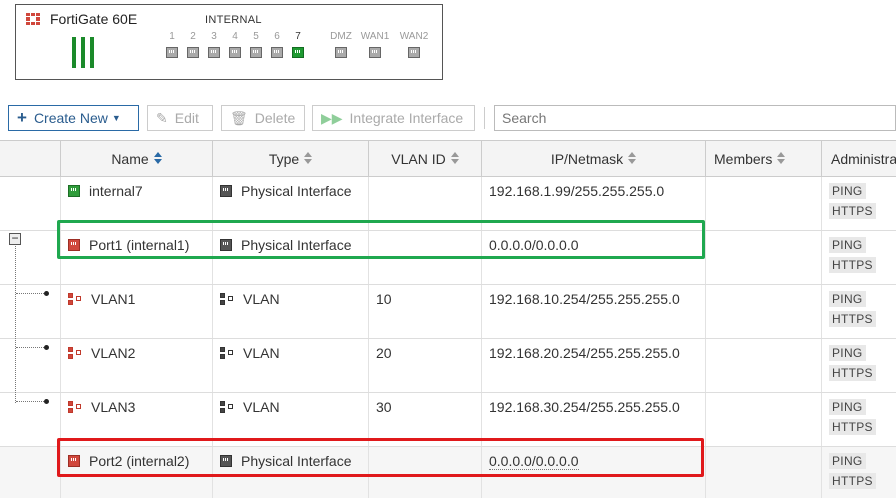 The image size is (896, 498). What do you see at coordinates (180, 118) in the screenshot?
I see `edit-button: ✎ Edit` at bounding box center [180, 118].